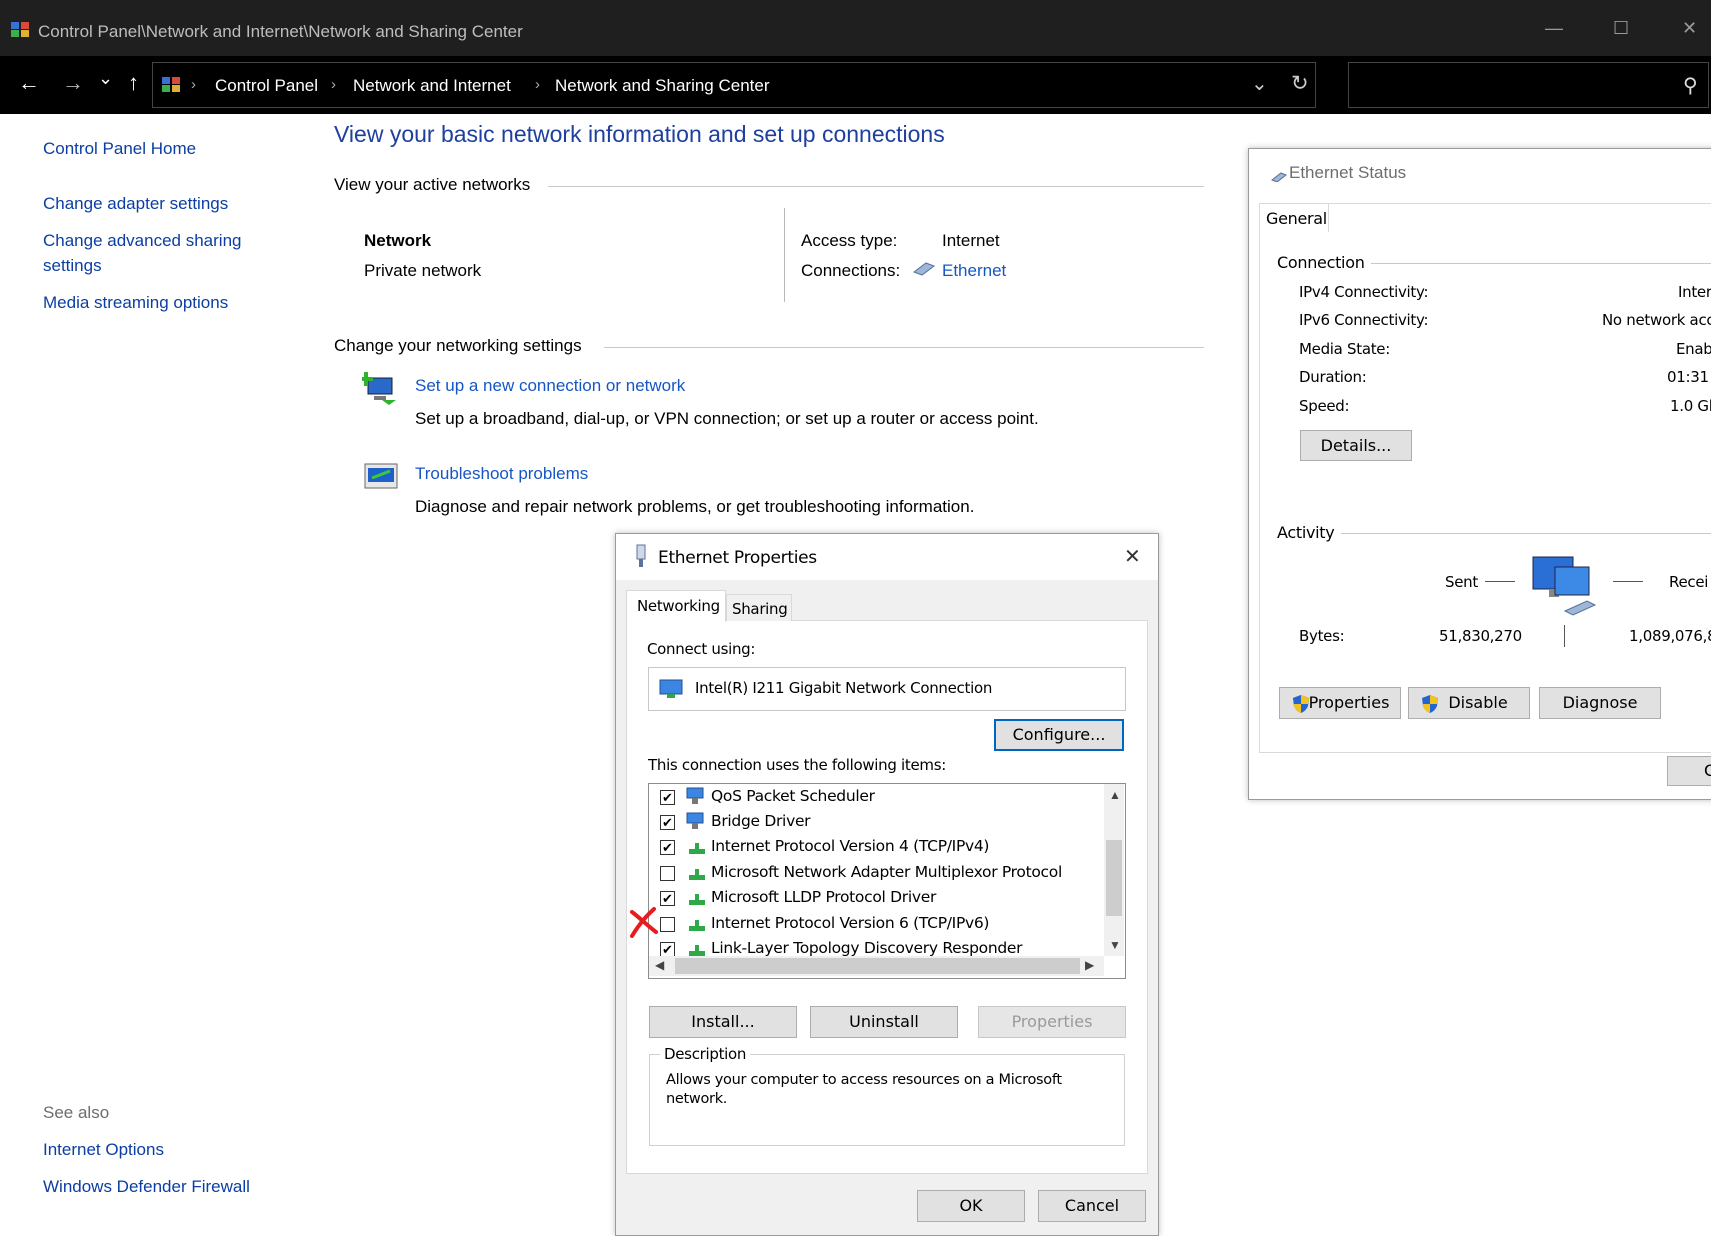  What do you see at coordinates (1300, 83) in the screenshot?
I see `refresh-button: ↻` at bounding box center [1300, 83].